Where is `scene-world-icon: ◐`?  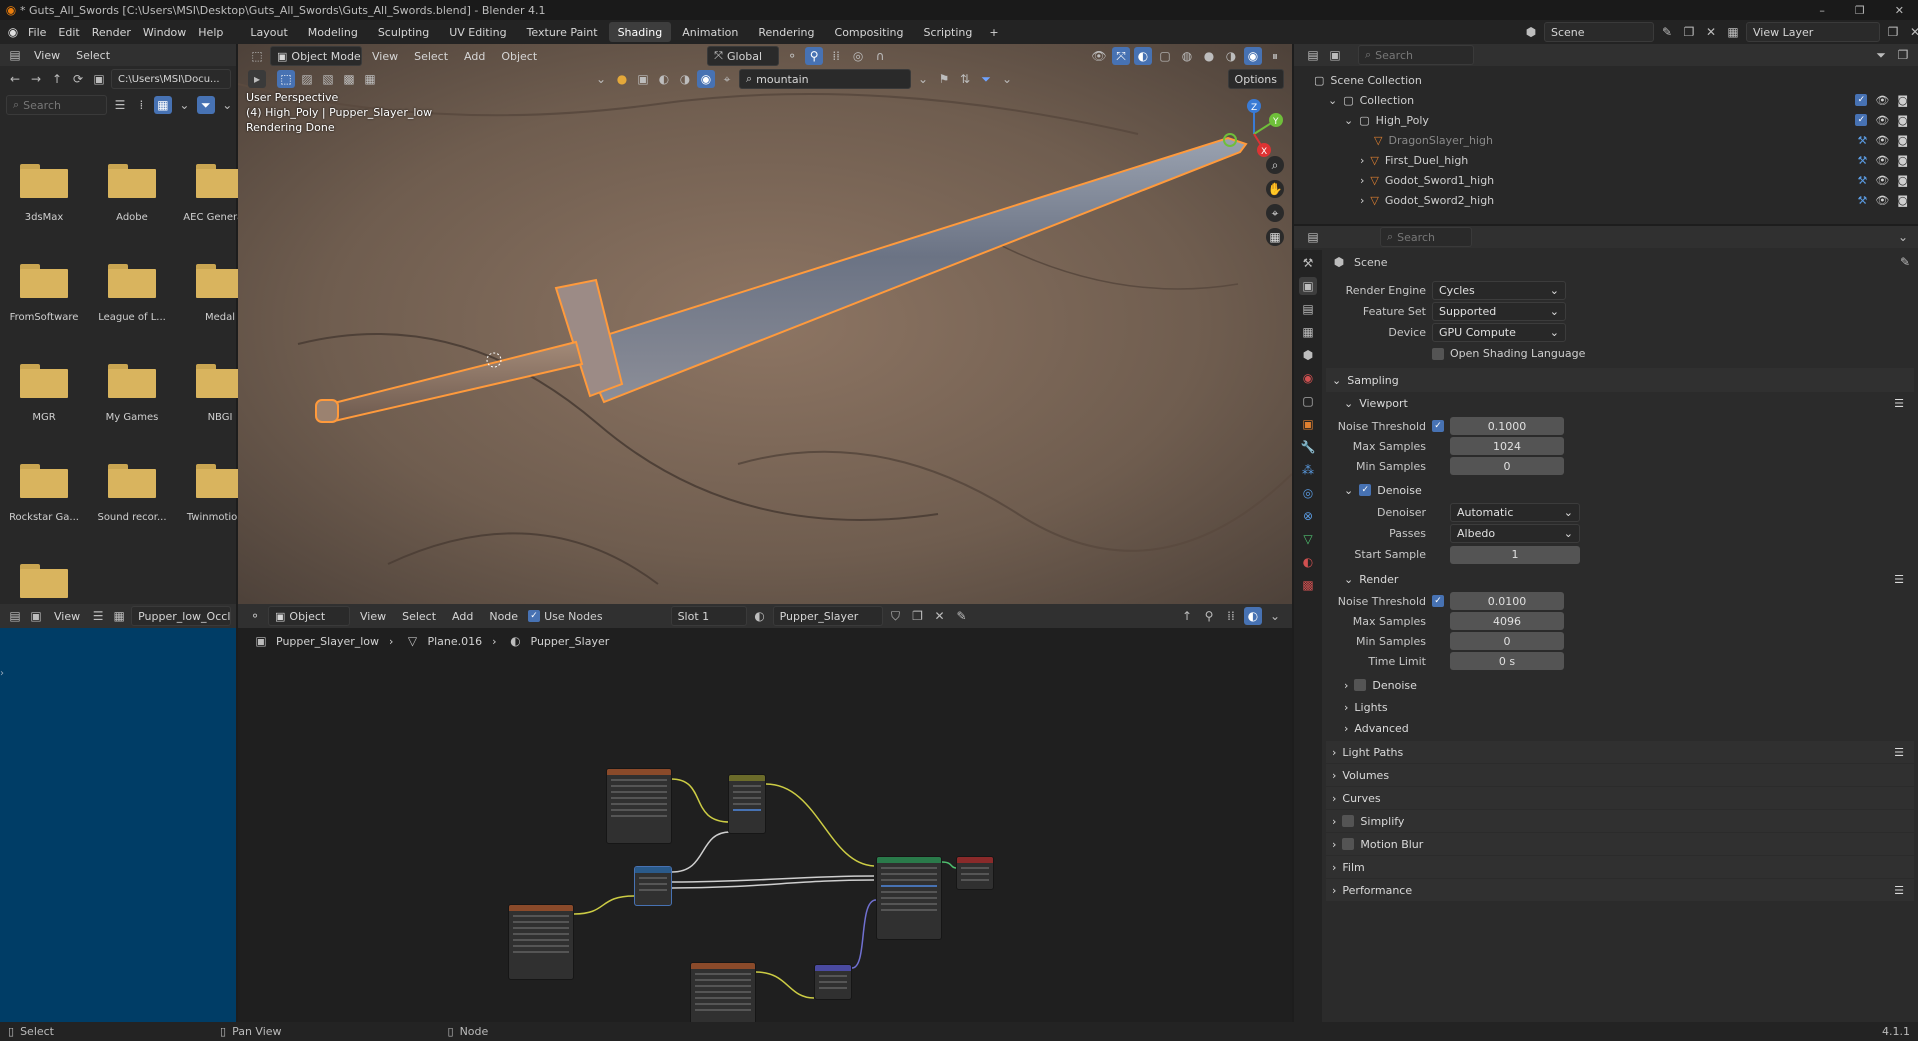 scene-world-icon: ◐ is located at coordinates (664, 79).